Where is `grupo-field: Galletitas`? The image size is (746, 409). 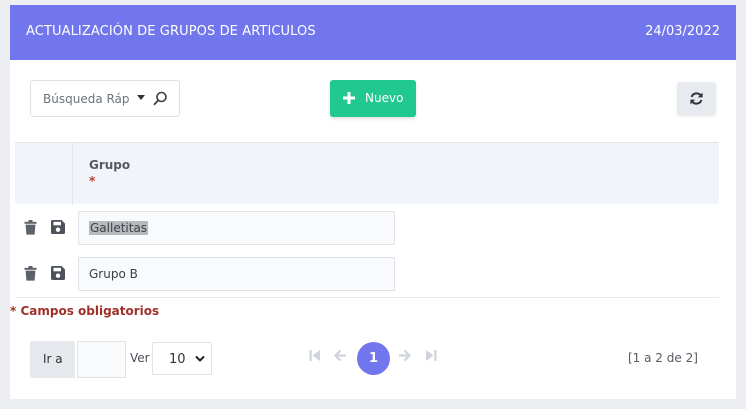 grupo-field: Galletitas is located at coordinates (236, 228).